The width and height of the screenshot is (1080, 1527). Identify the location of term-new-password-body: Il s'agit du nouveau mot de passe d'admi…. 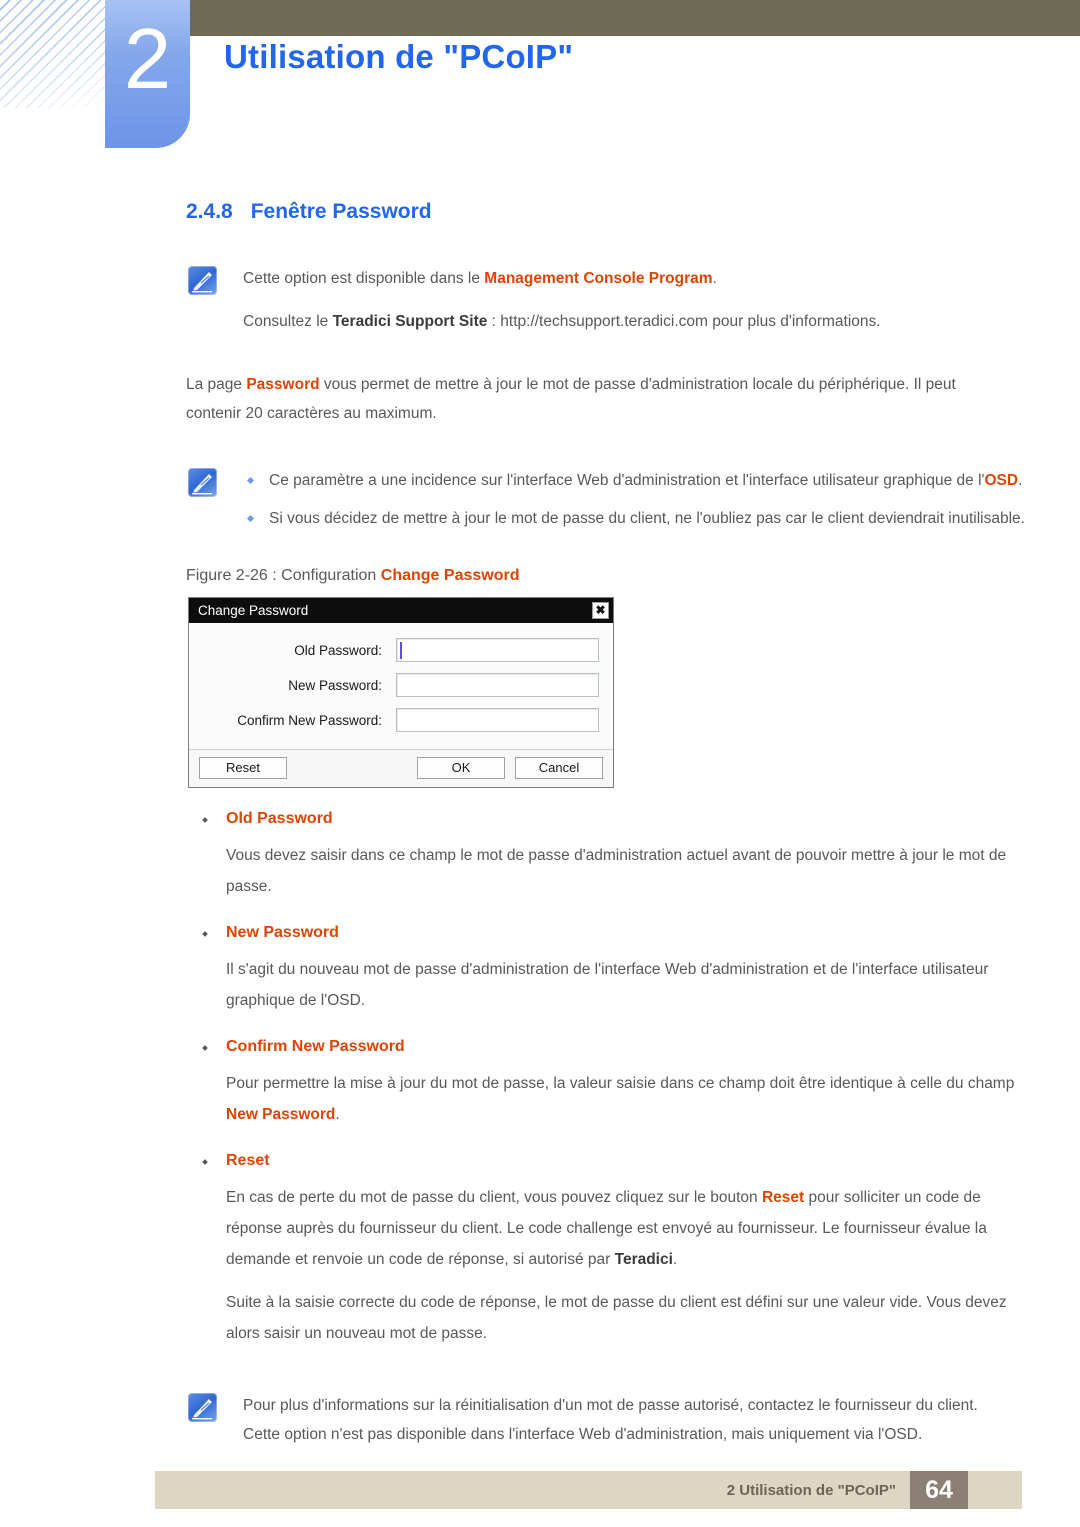
(607, 985).